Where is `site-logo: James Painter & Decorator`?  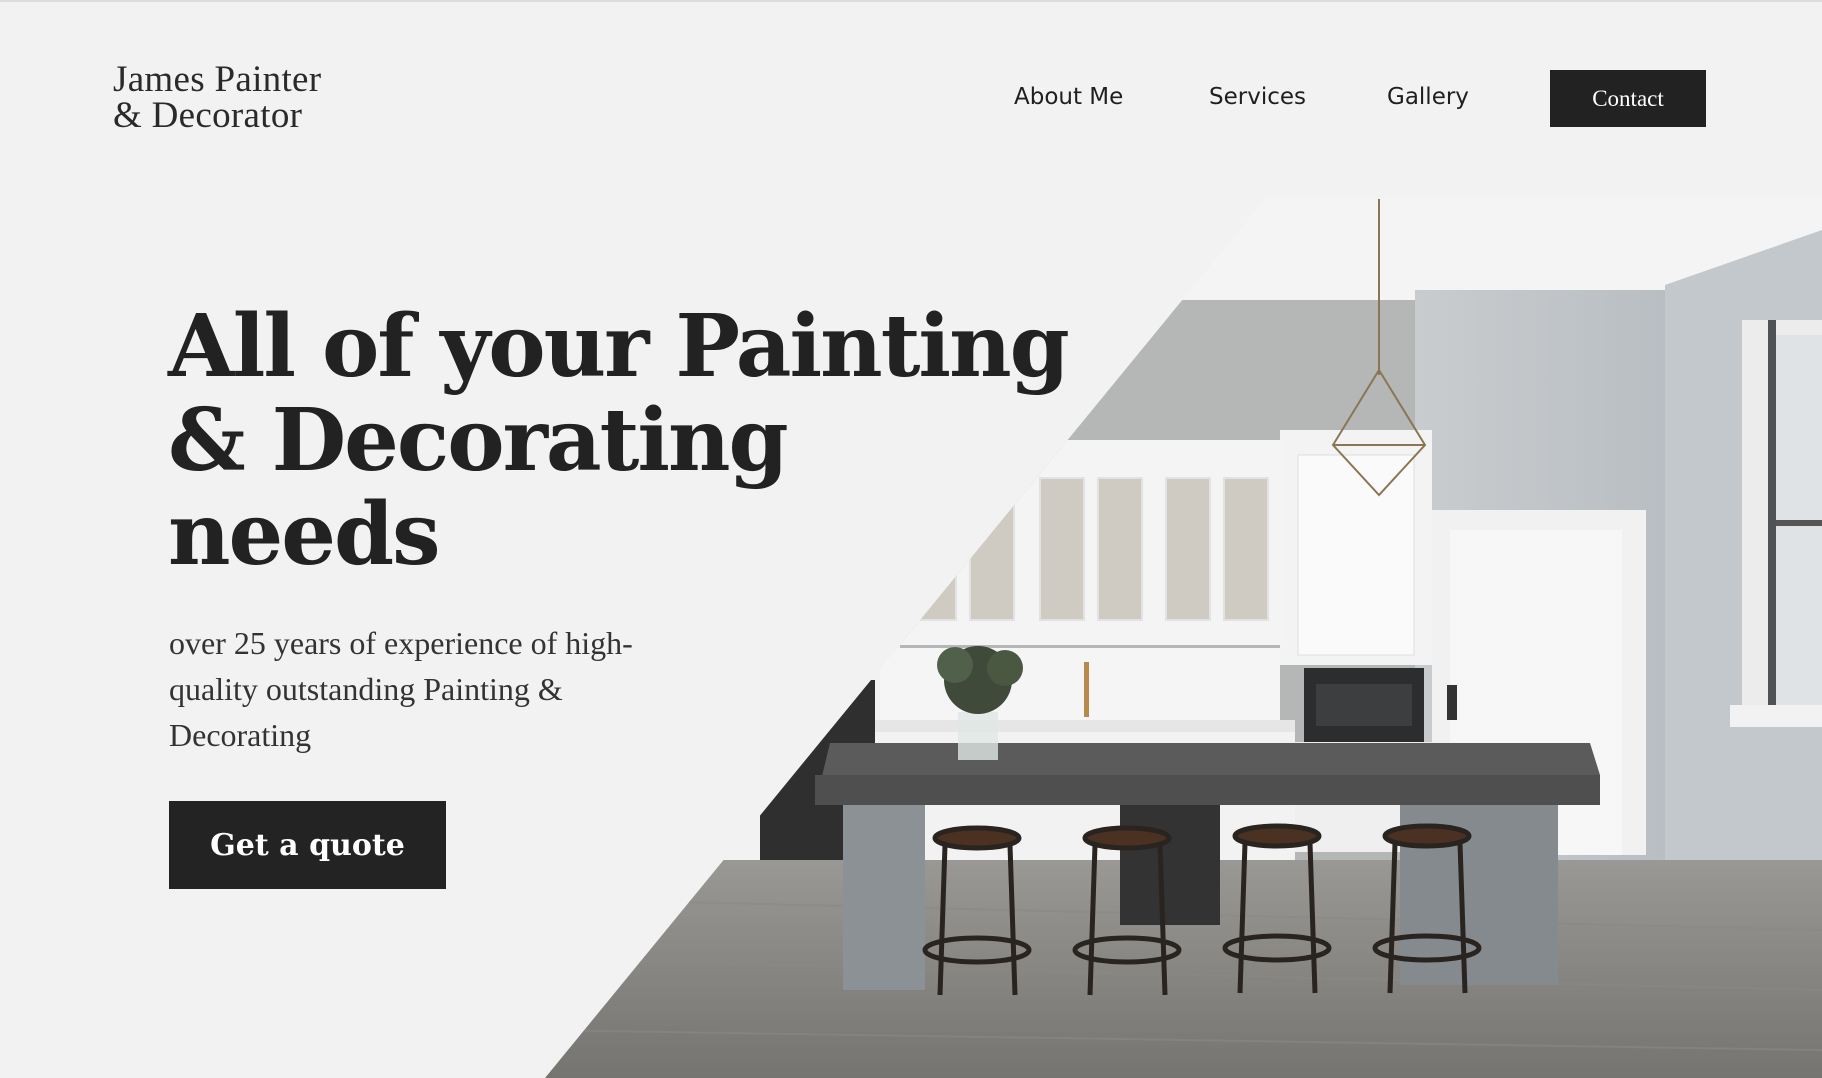
site-logo: James Painter & Decorator is located at coordinates (217, 97).